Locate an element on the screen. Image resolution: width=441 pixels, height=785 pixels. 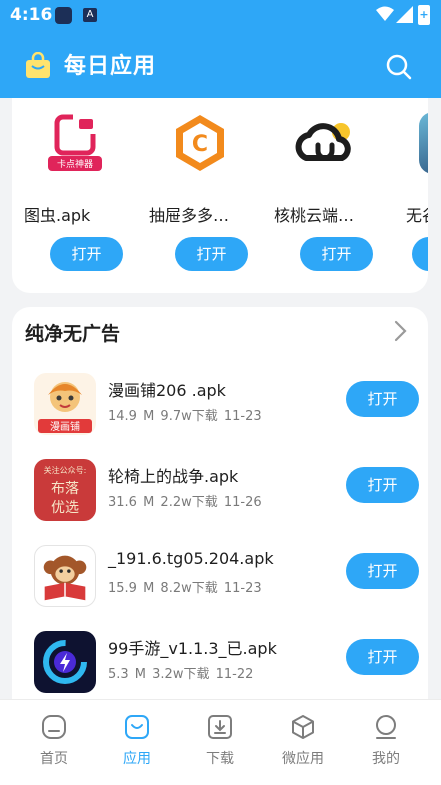
svg-text: 优选 is located at coordinates (65, 508).